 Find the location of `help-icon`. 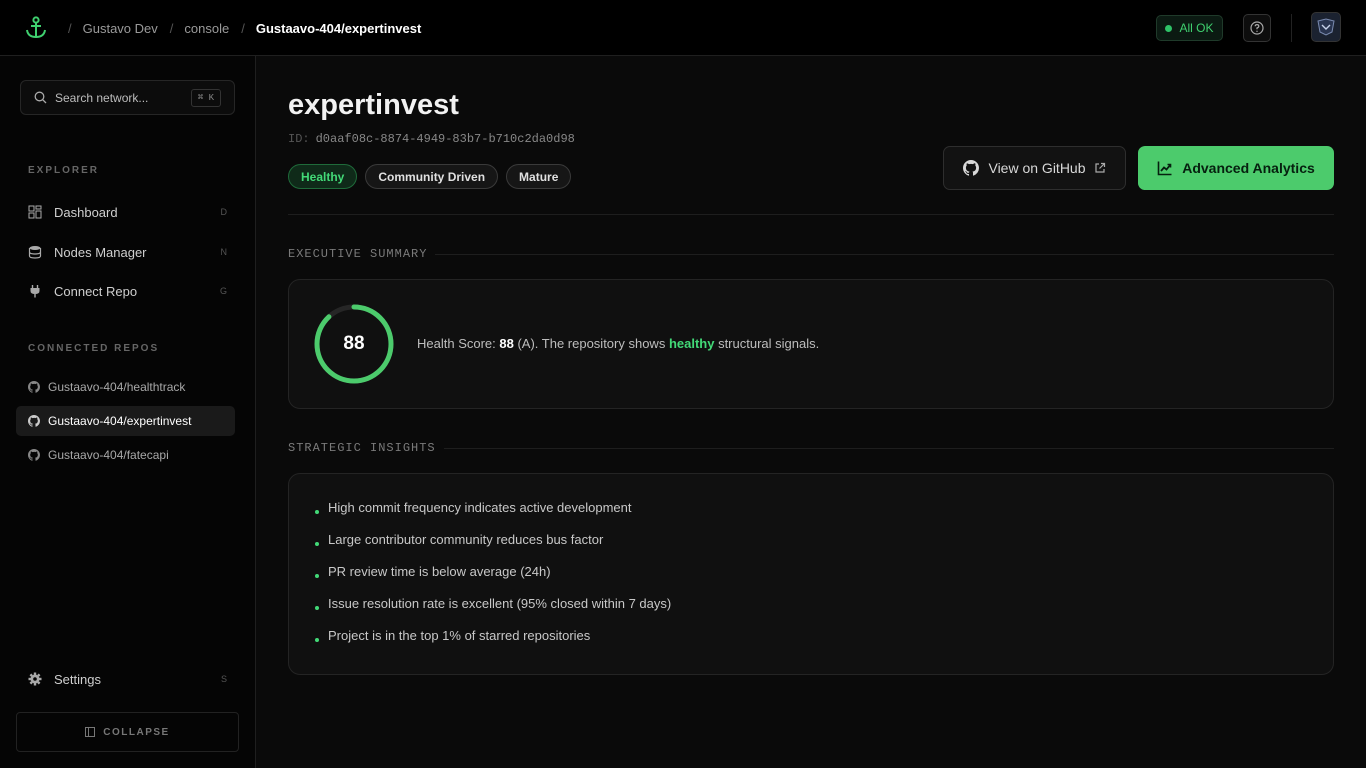

help-icon is located at coordinates (1257, 28).